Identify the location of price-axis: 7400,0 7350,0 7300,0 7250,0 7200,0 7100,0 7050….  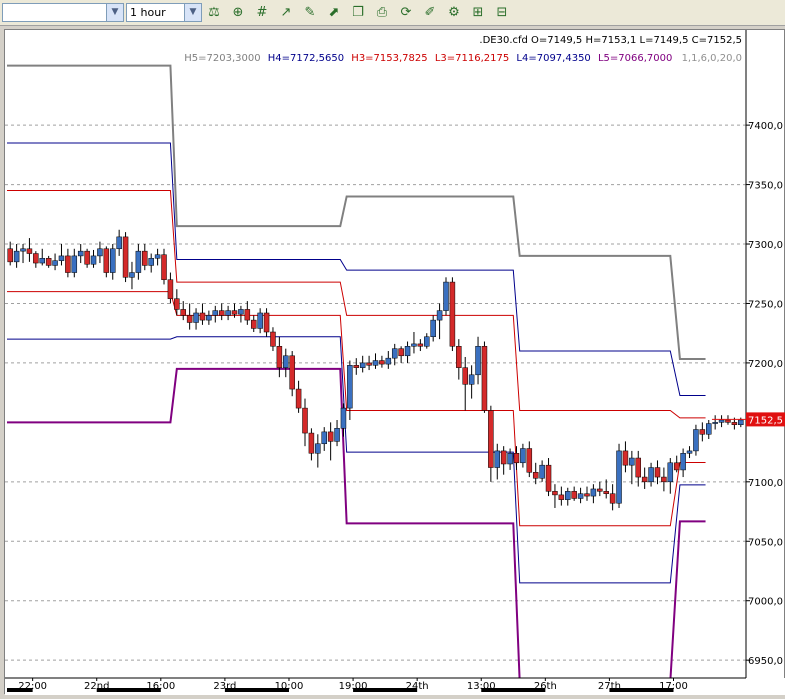
(748, 354).